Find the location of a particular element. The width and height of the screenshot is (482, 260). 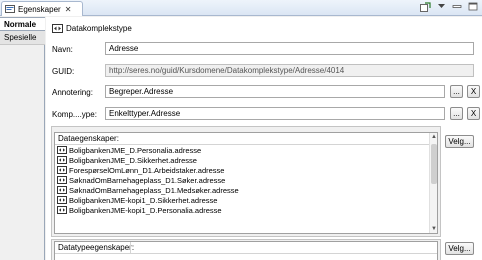

list-item: BoligbankenJME_D.Sikkerhet.adresse is located at coordinates (246, 160).